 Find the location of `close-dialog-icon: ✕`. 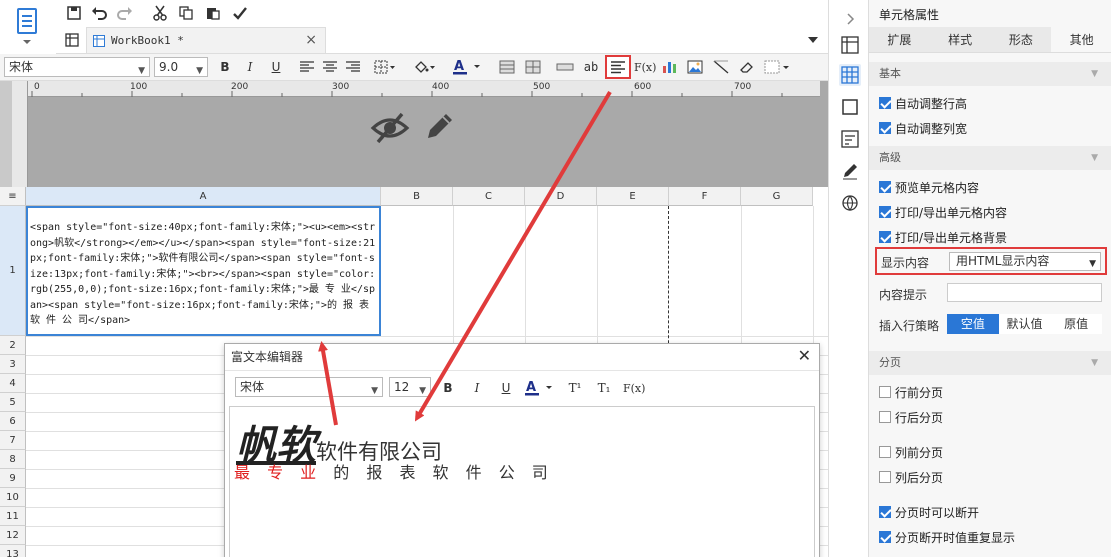

close-dialog-icon: ✕ is located at coordinates (804, 355).